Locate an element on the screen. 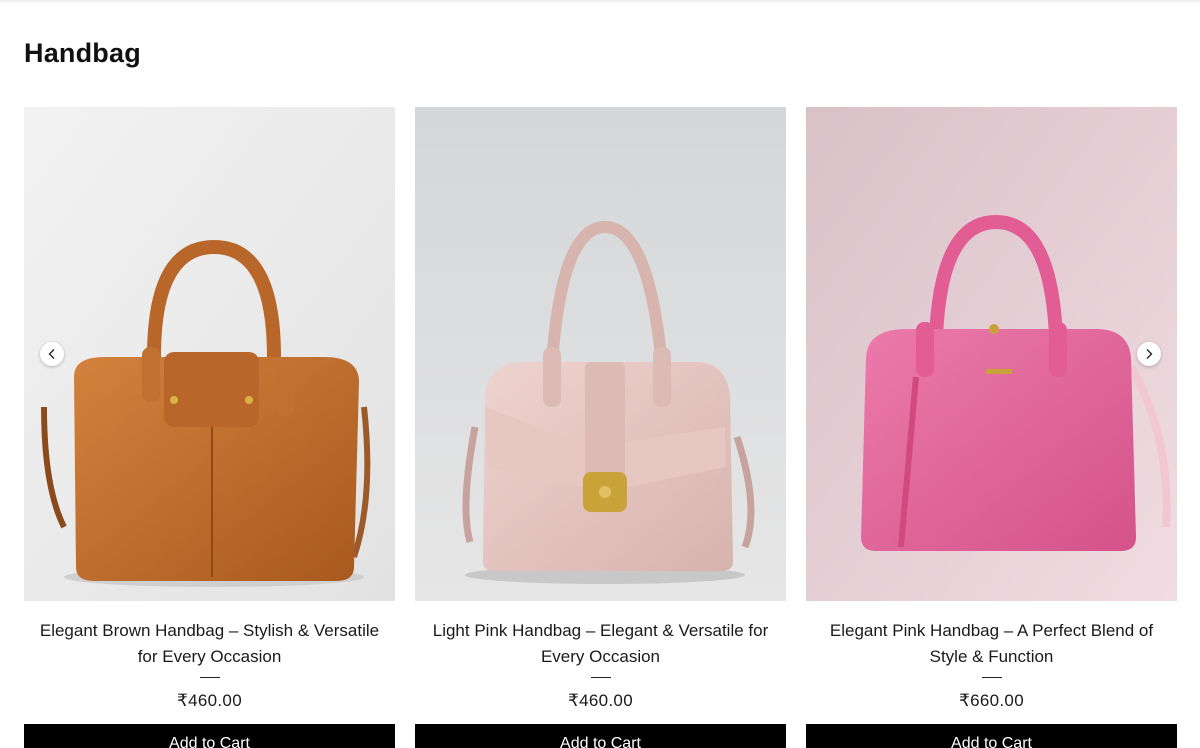  carousel-next-button is located at coordinates (1149, 354).